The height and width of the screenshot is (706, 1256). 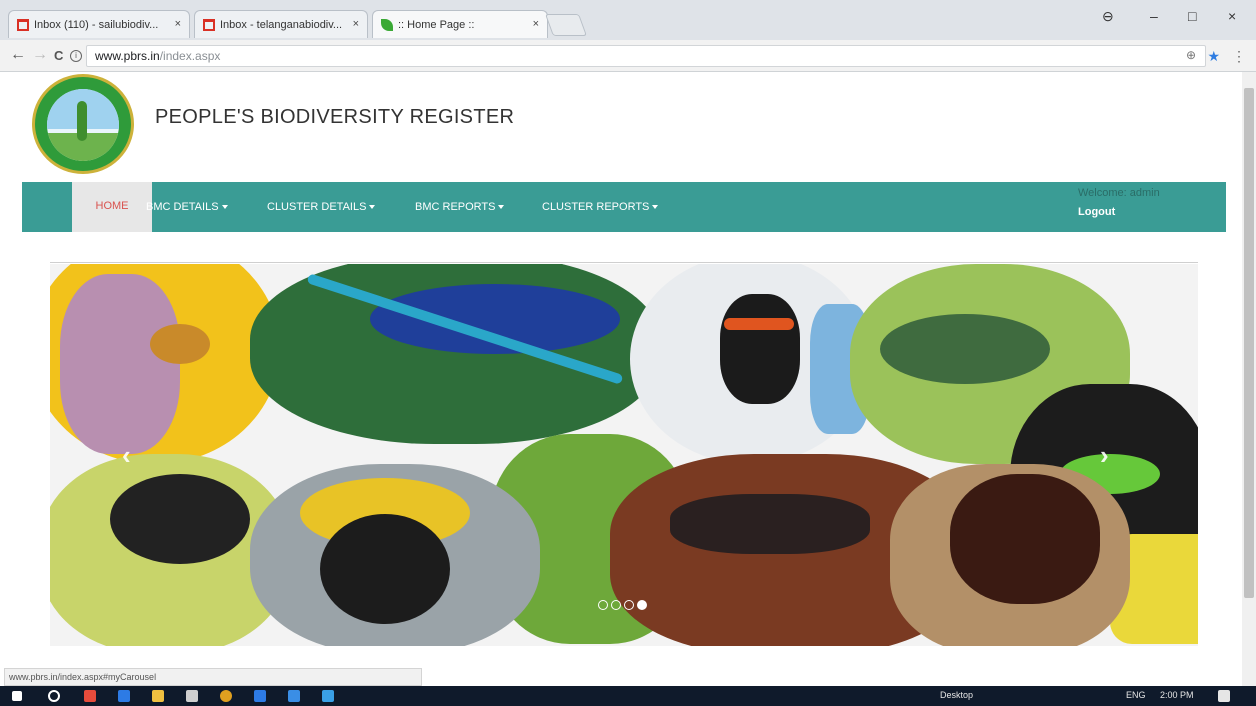 I want to click on account-icon: ⊖, so click(x=1108, y=16).